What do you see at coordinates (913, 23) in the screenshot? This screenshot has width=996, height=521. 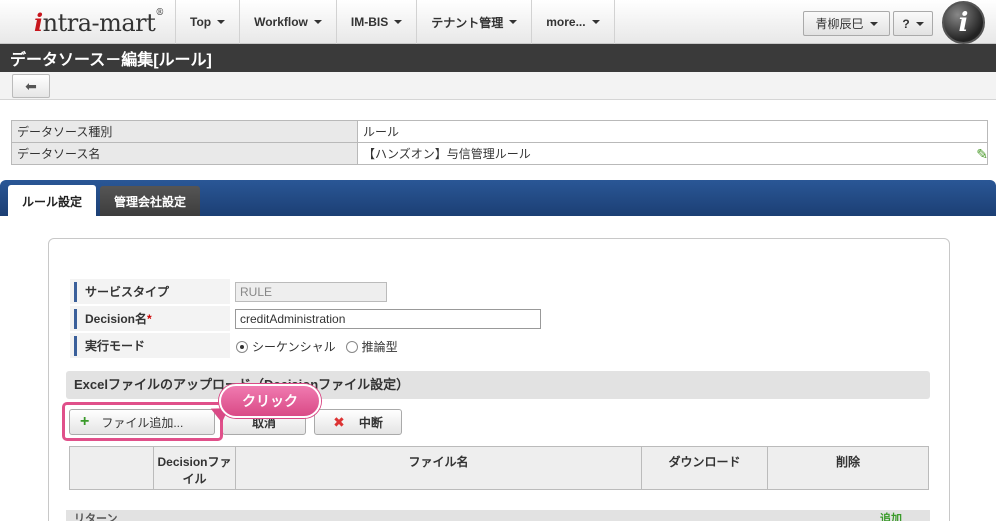 I see `help-button: ?` at bounding box center [913, 23].